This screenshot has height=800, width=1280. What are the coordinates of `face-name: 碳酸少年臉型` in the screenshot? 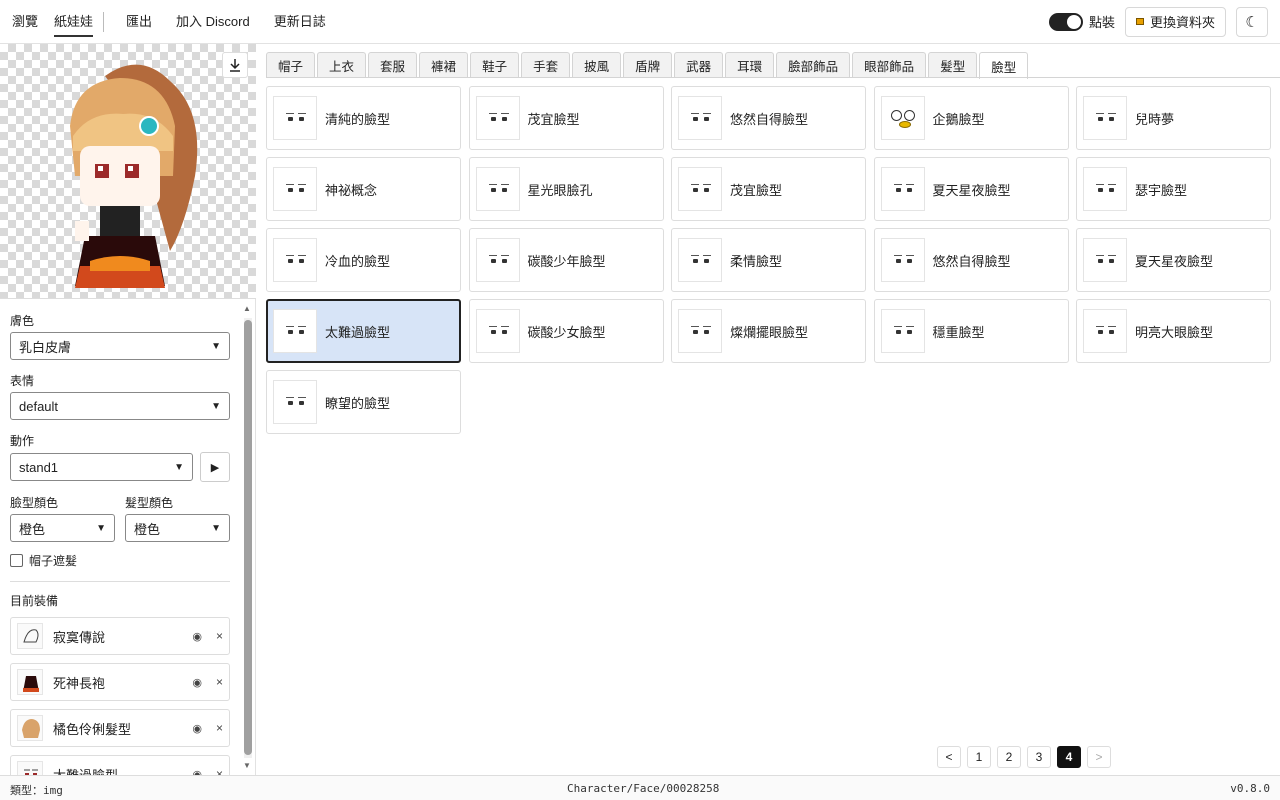 It's located at (566, 261).